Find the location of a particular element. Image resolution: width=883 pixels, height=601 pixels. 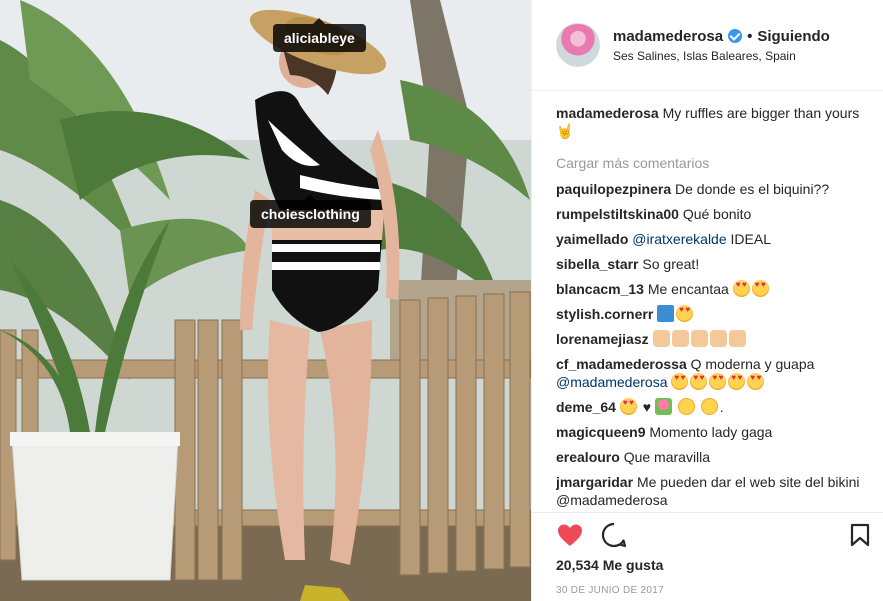

bookmark-icon is located at coordinates (860, 535).